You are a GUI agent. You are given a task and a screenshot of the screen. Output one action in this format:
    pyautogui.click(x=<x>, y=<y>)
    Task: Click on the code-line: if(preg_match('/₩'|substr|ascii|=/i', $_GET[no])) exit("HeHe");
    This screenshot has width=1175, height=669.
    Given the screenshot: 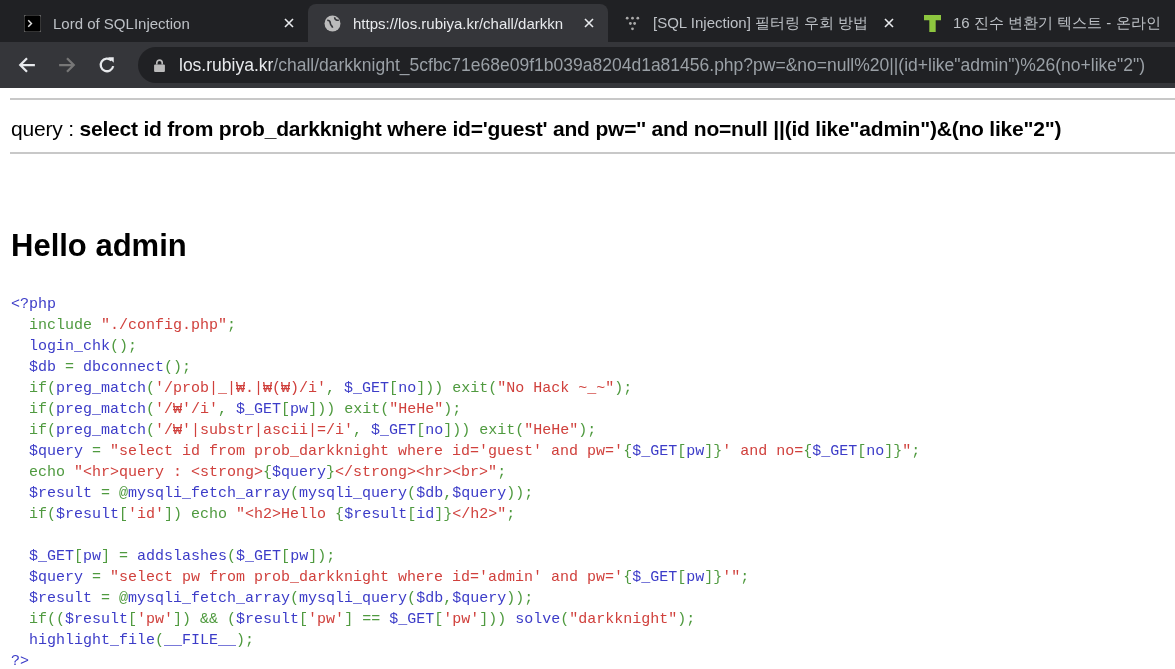 What is the action you would take?
    pyautogui.click(x=313, y=431)
    